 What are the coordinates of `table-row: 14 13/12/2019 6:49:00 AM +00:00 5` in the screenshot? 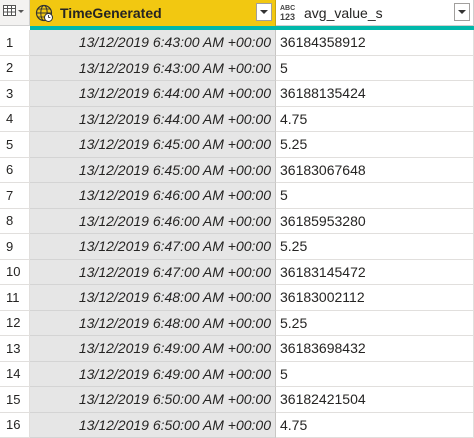 It's located at (237, 374).